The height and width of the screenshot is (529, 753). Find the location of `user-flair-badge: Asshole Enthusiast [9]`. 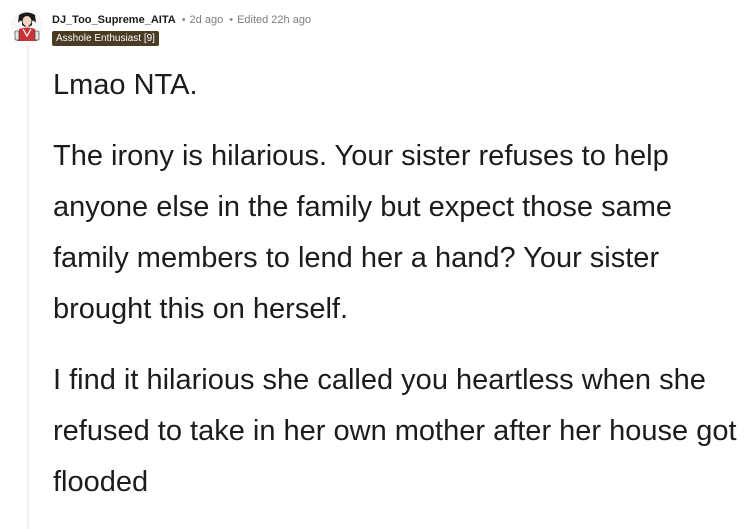

user-flair-badge: Asshole Enthusiast [9] is located at coordinates (105, 38).